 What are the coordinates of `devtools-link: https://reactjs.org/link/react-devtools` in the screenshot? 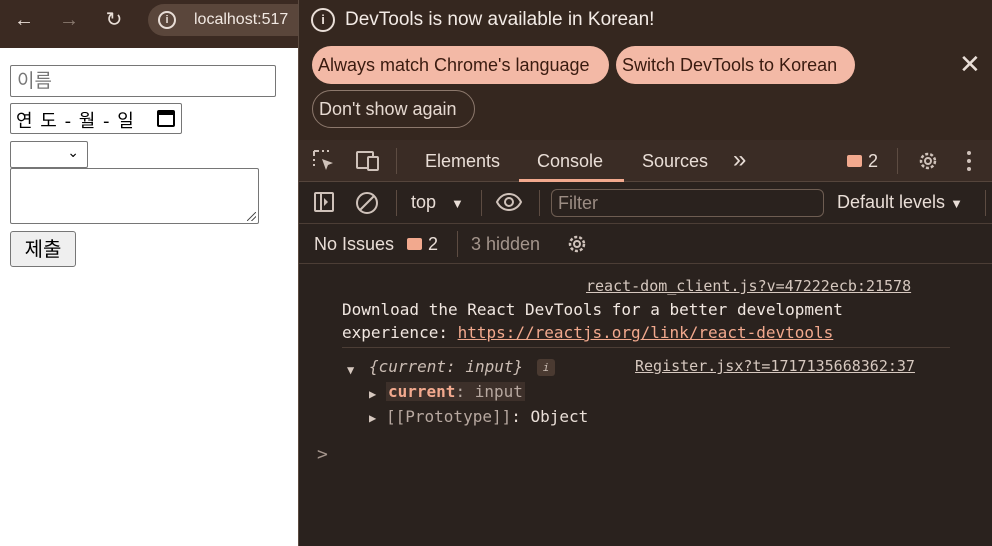 It's located at (646, 332).